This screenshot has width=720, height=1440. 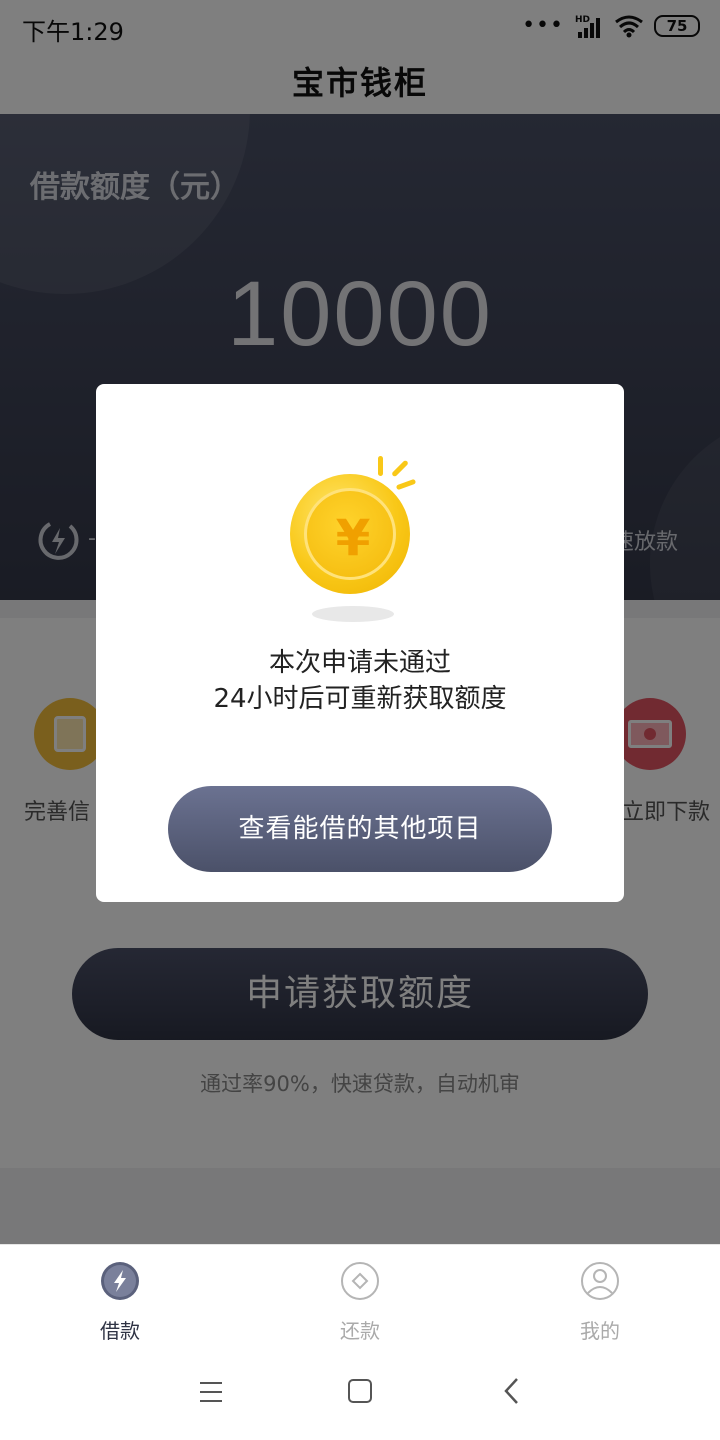 I want to click on tab-loan: 借款, so click(x=120, y=1295).